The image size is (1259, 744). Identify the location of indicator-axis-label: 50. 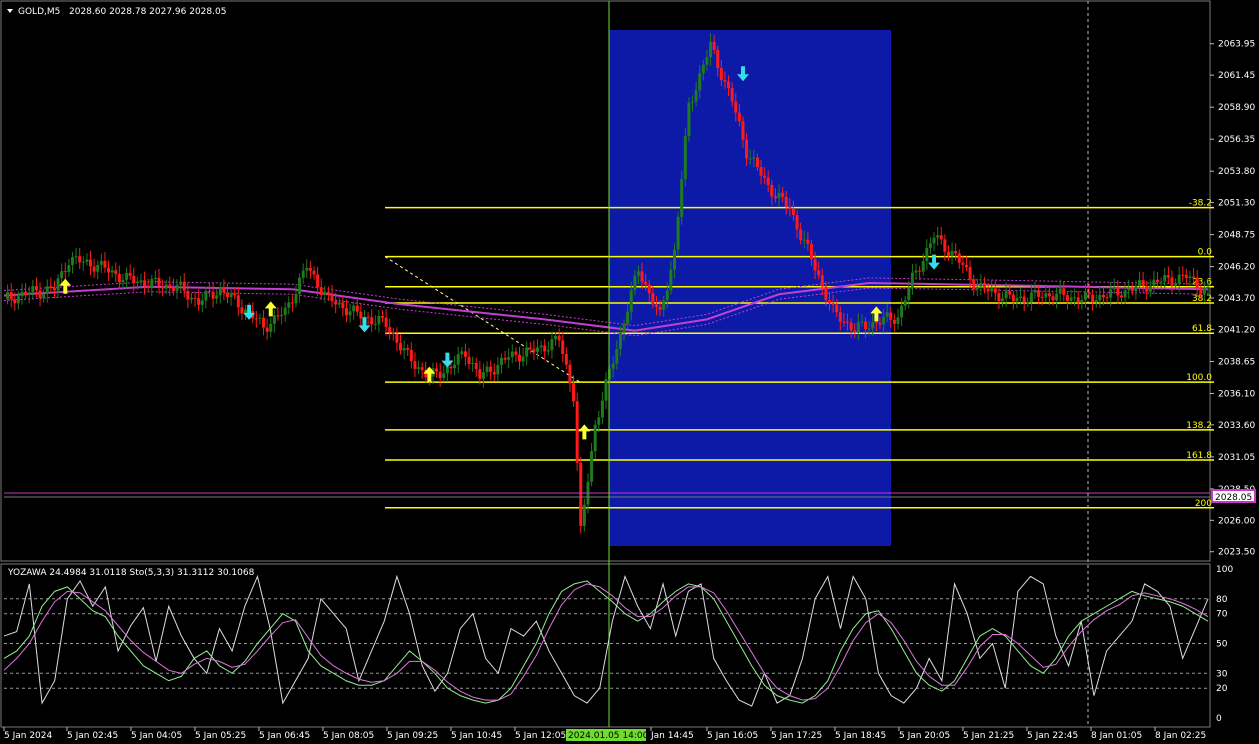
(1222, 645).